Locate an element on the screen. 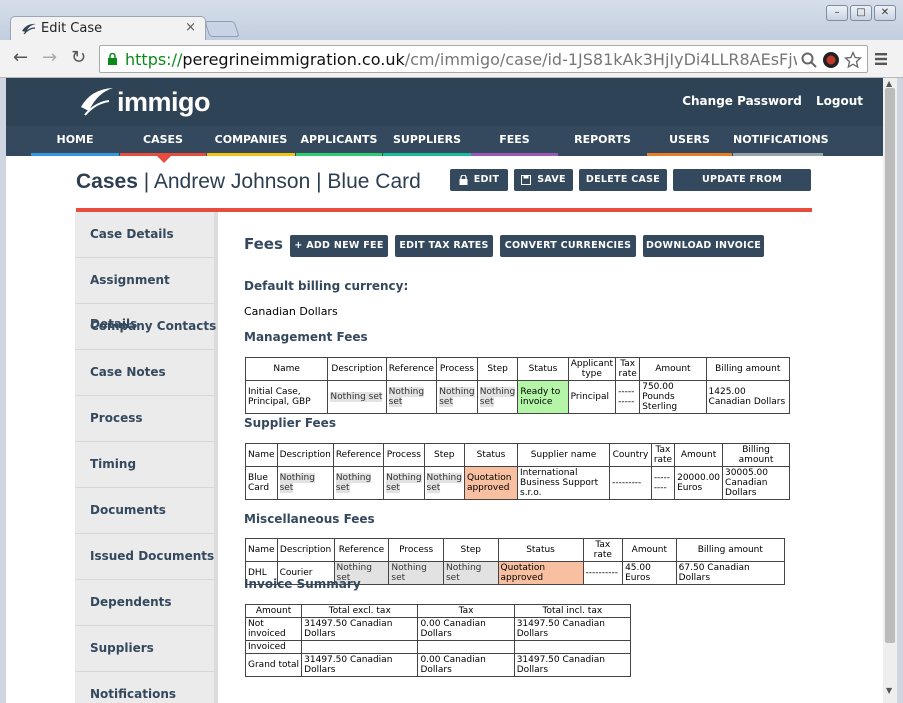  close-window-button: ✕ is located at coordinates (885, 13).